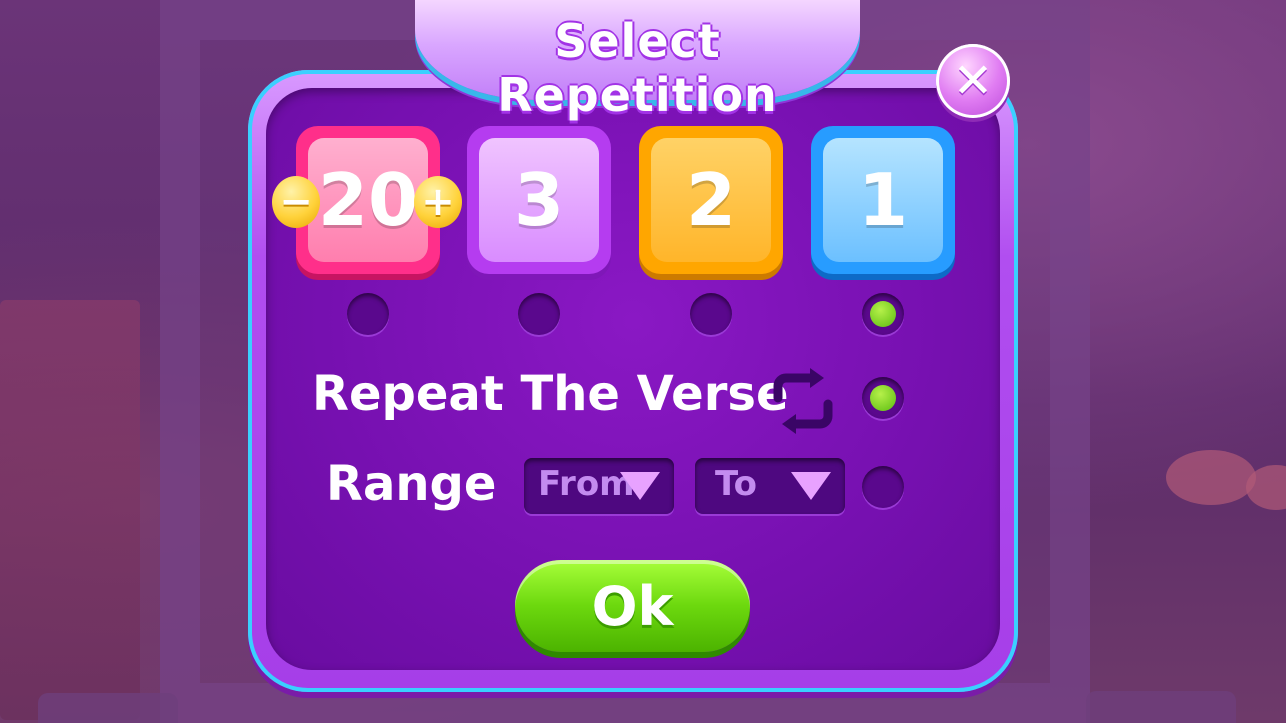  I want to click on repetition-value: 3, so click(539, 200).